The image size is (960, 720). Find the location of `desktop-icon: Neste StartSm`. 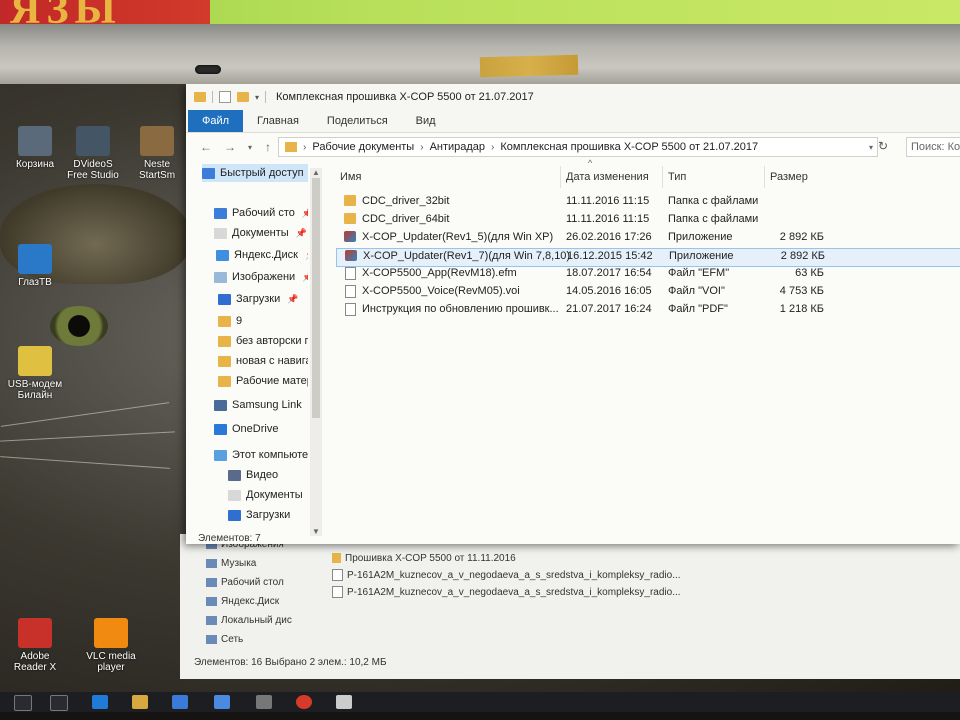

desktop-icon: Neste StartSm is located at coordinates (157, 153).